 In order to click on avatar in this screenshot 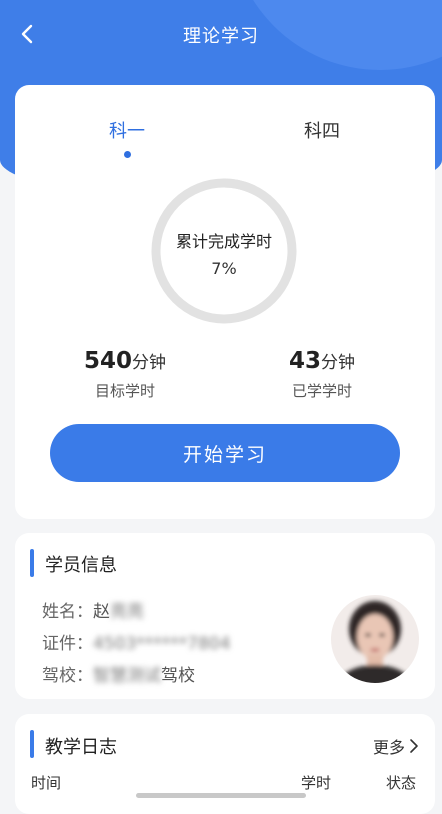, I will do `click(375, 639)`.